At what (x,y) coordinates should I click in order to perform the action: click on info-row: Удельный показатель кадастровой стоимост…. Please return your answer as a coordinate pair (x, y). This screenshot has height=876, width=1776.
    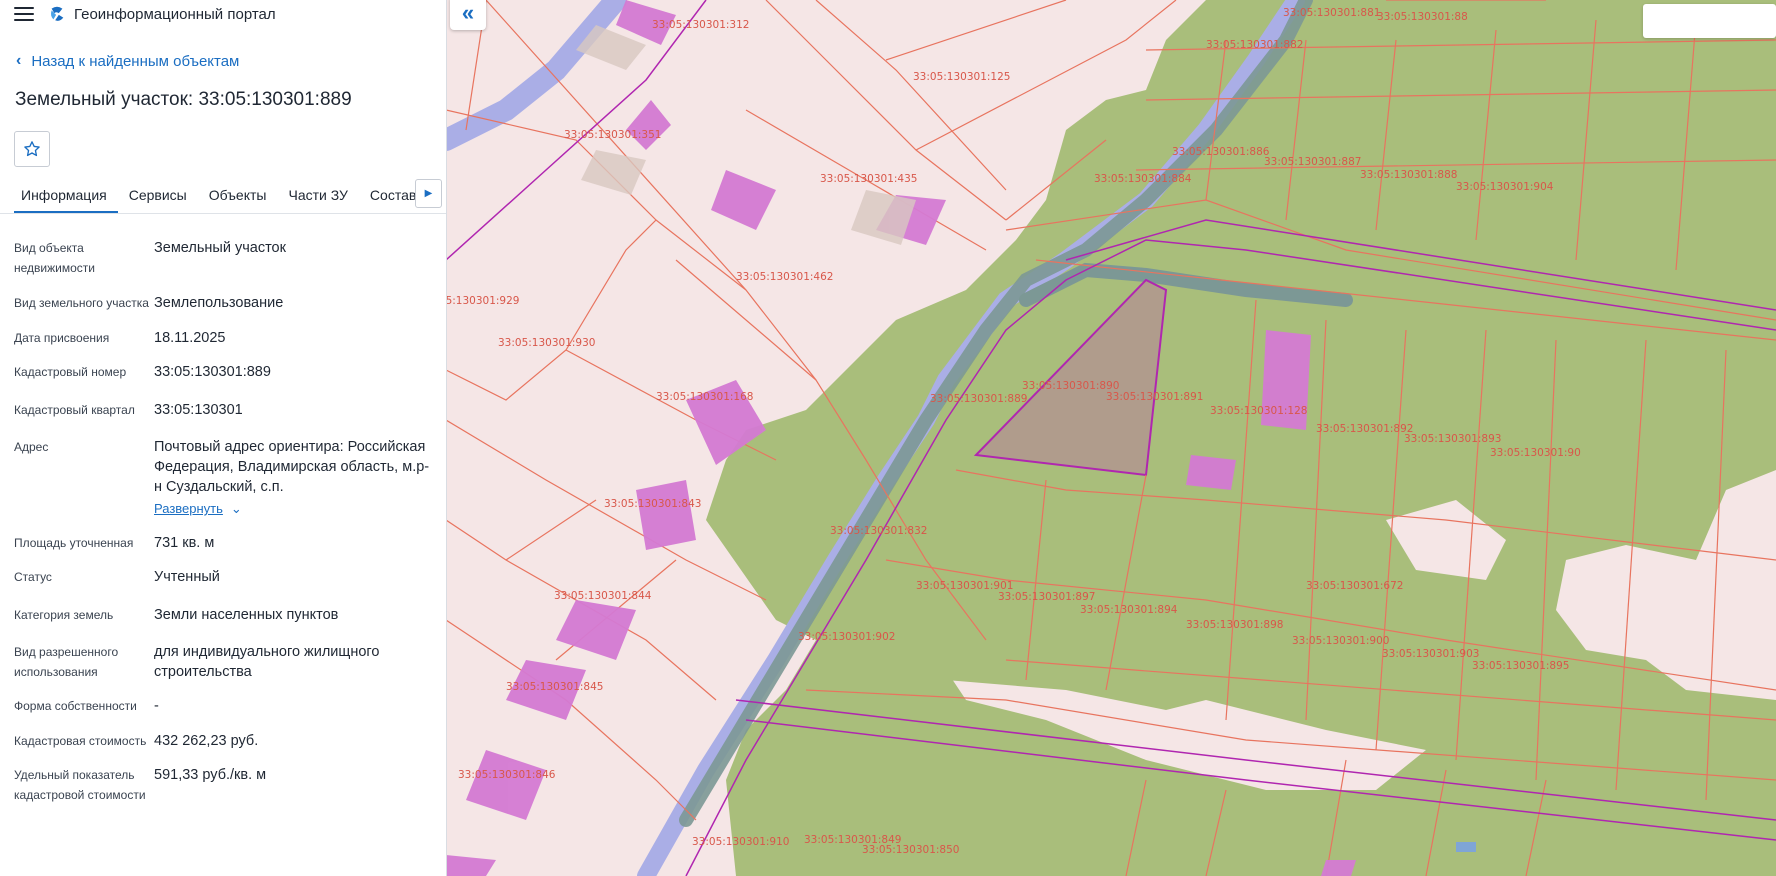
    Looking at the image, I should click on (223, 785).